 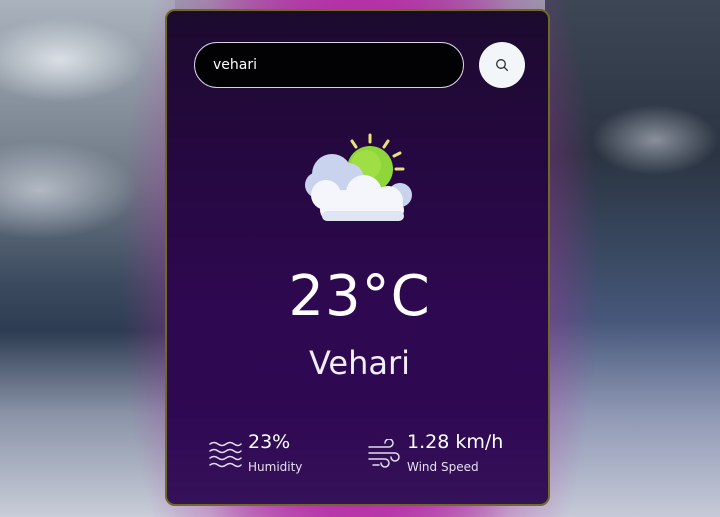 What do you see at coordinates (455, 442) in the screenshot?
I see `wind-speed-value: 1.28 km/h` at bounding box center [455, 442].